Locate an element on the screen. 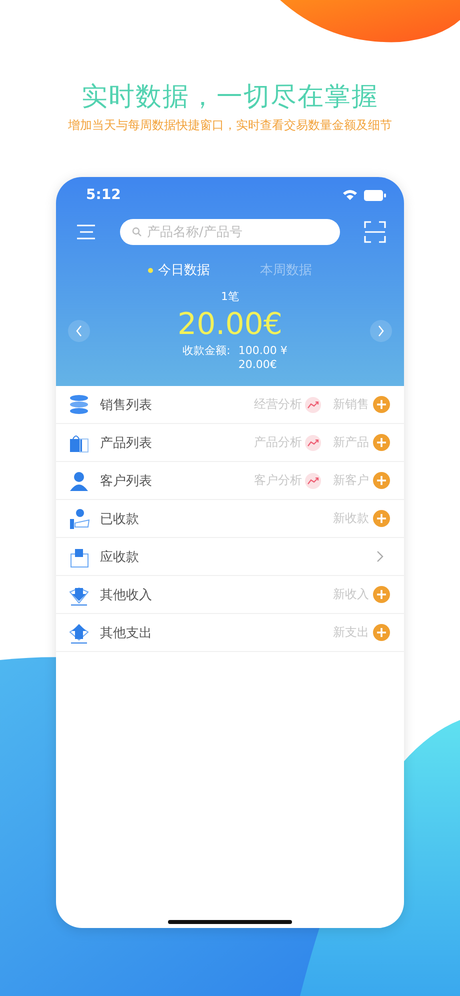  menu-row: 销售列表 经营分析 新销售 is located at coordinates (230, 405).